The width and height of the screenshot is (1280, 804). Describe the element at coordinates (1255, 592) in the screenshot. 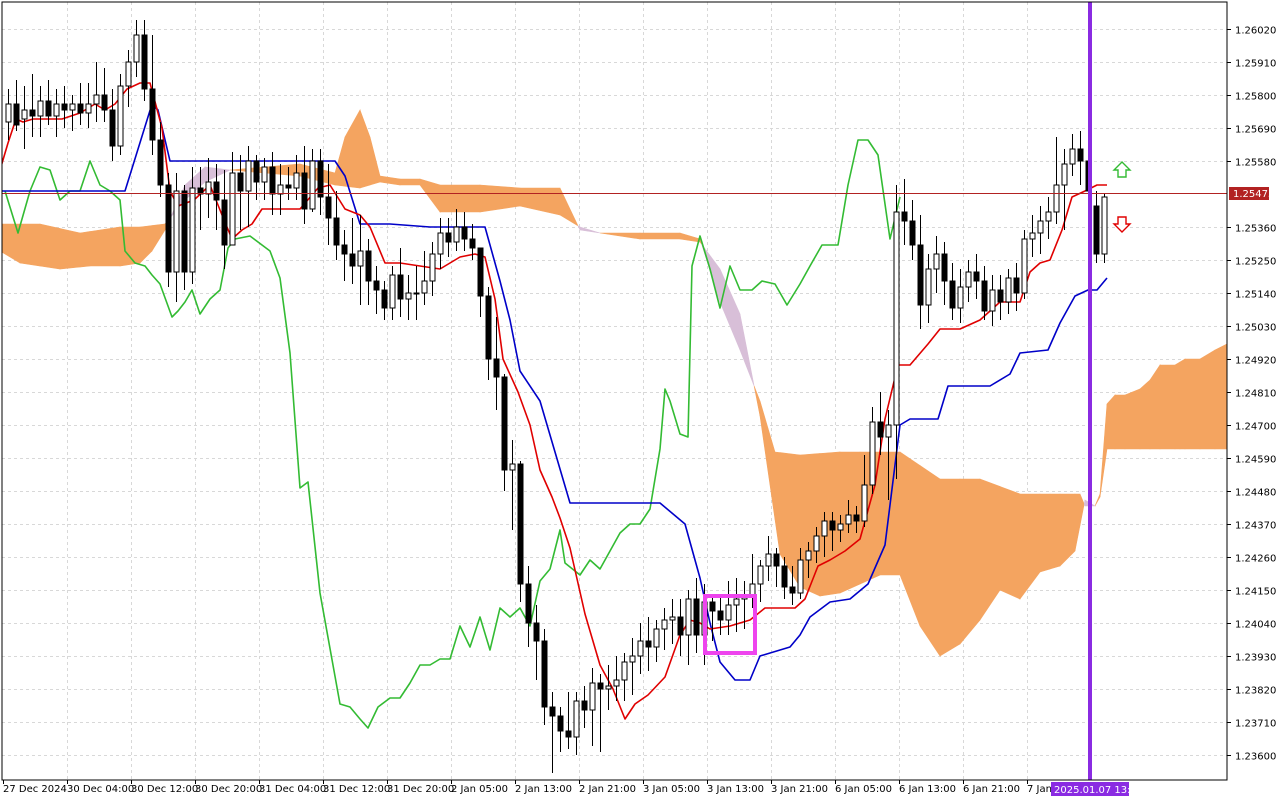

I see `y-tick-label: 1.24150` at that location.